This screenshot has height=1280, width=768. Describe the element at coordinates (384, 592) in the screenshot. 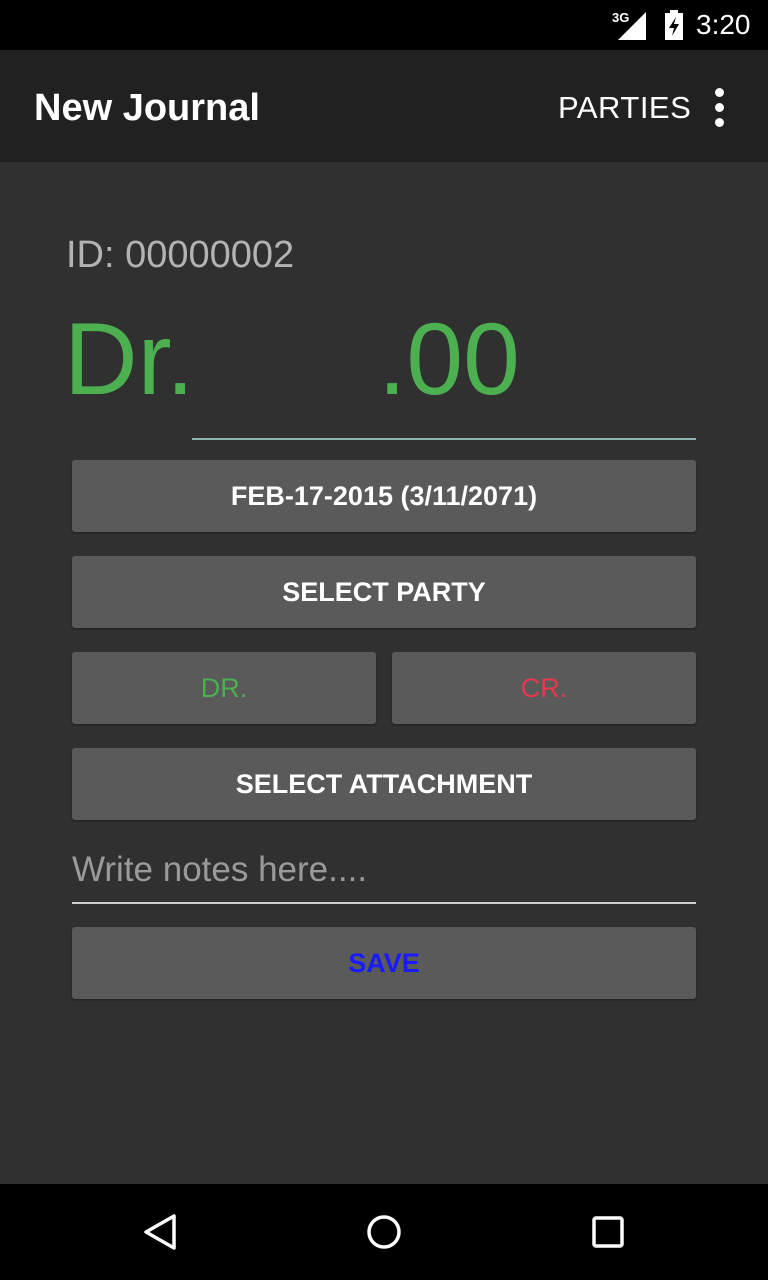

I see `select-party-button: SELECT PARTY` at that location.